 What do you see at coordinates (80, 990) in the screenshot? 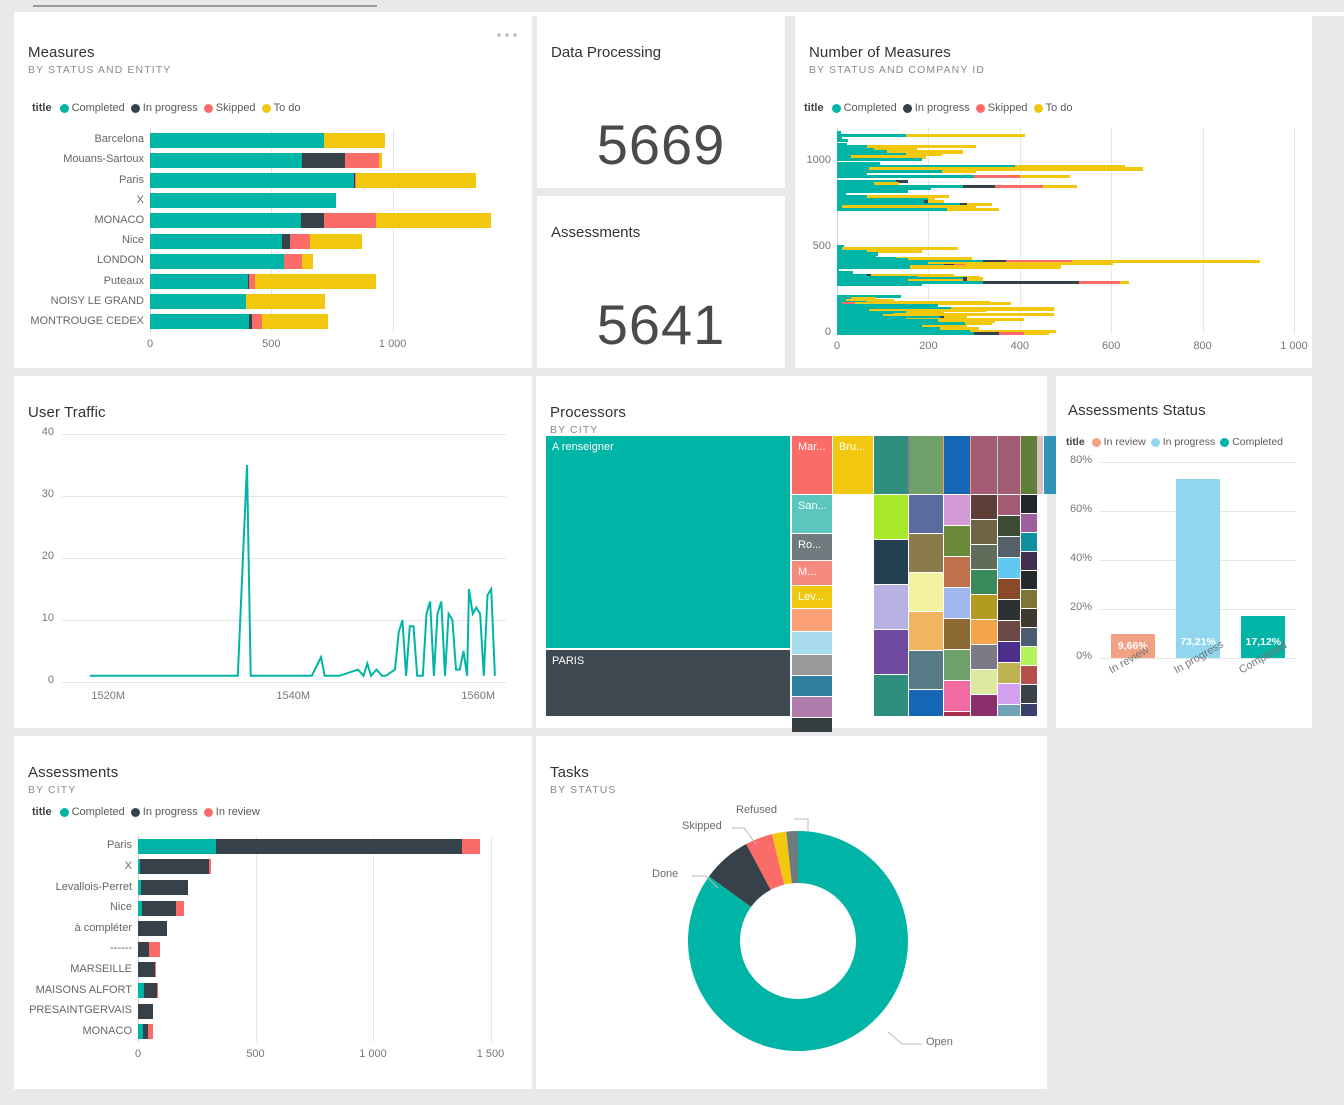
I see `category-label: MAISONS ALFORT` at bounding box center [80, 990].